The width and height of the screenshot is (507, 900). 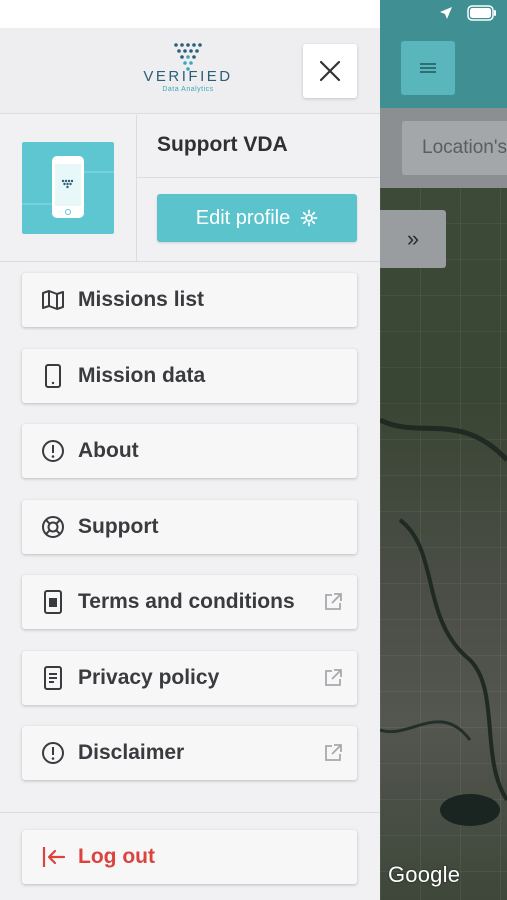 What do you see at coordinates (131, 752) in the screenshot?
I see `menu-label: Disclaimer` at bounding box center [131, 752].